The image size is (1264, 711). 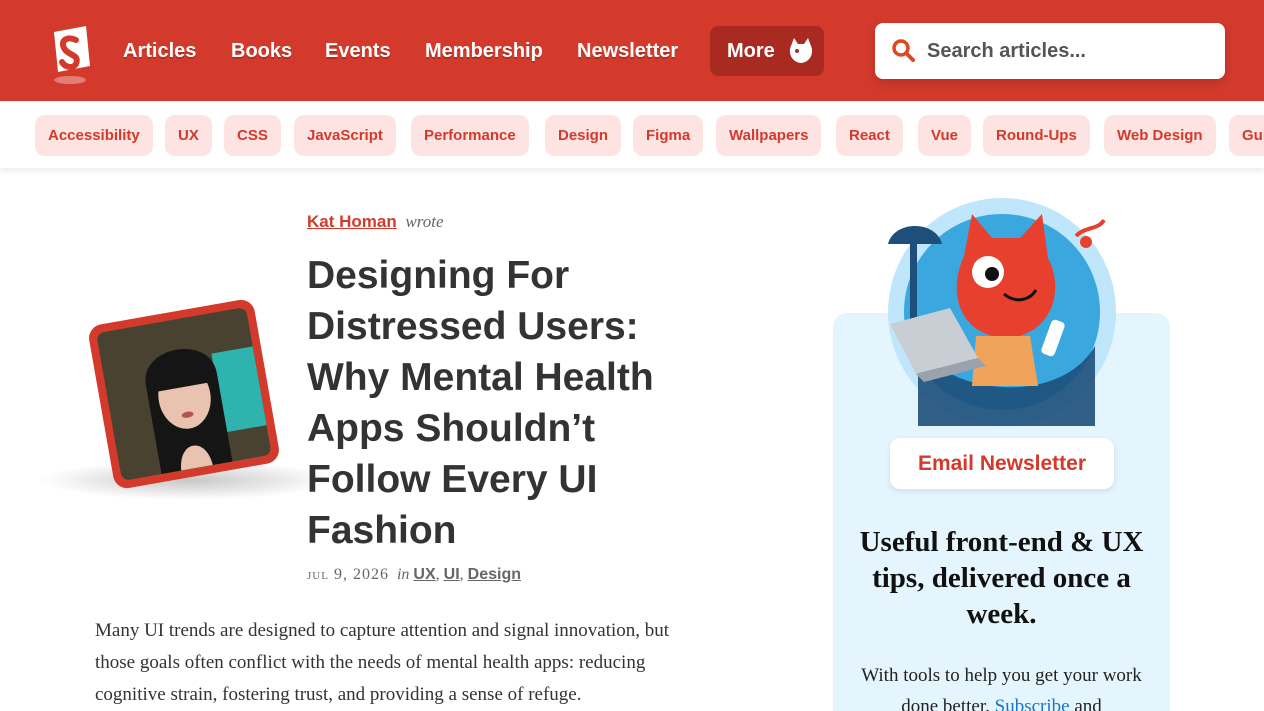 What do you see at coordinates (1002, 463) in the screenshot?
I see `email-newsletter-button: Email Newsletter` at bounding box center [1002, 463].